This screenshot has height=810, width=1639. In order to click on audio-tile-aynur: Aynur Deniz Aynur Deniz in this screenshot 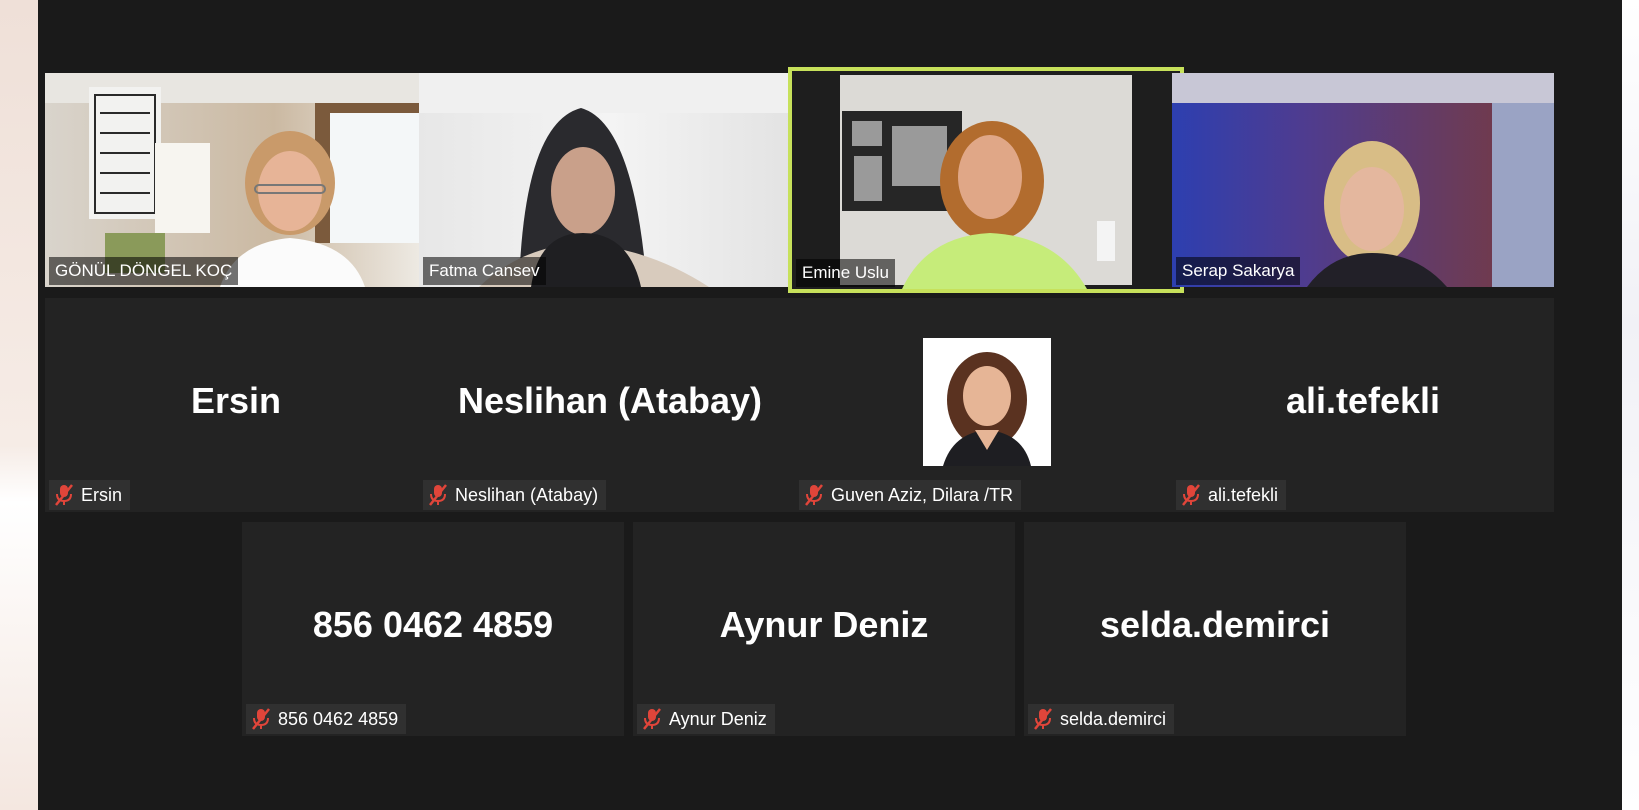, I will do `click(824, 629)`.